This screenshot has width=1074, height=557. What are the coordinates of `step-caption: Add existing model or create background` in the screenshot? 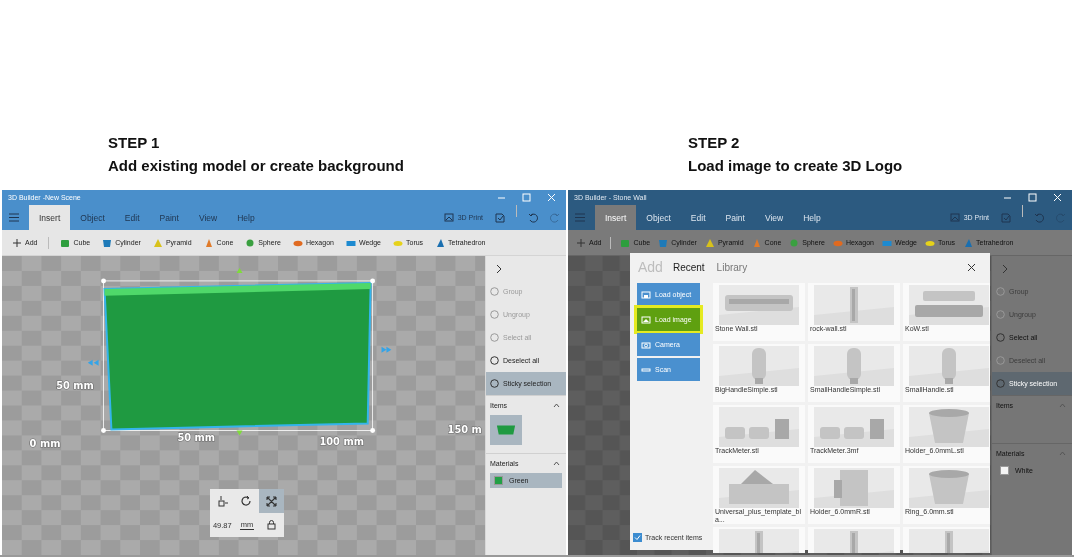 It's located at (256, 166).